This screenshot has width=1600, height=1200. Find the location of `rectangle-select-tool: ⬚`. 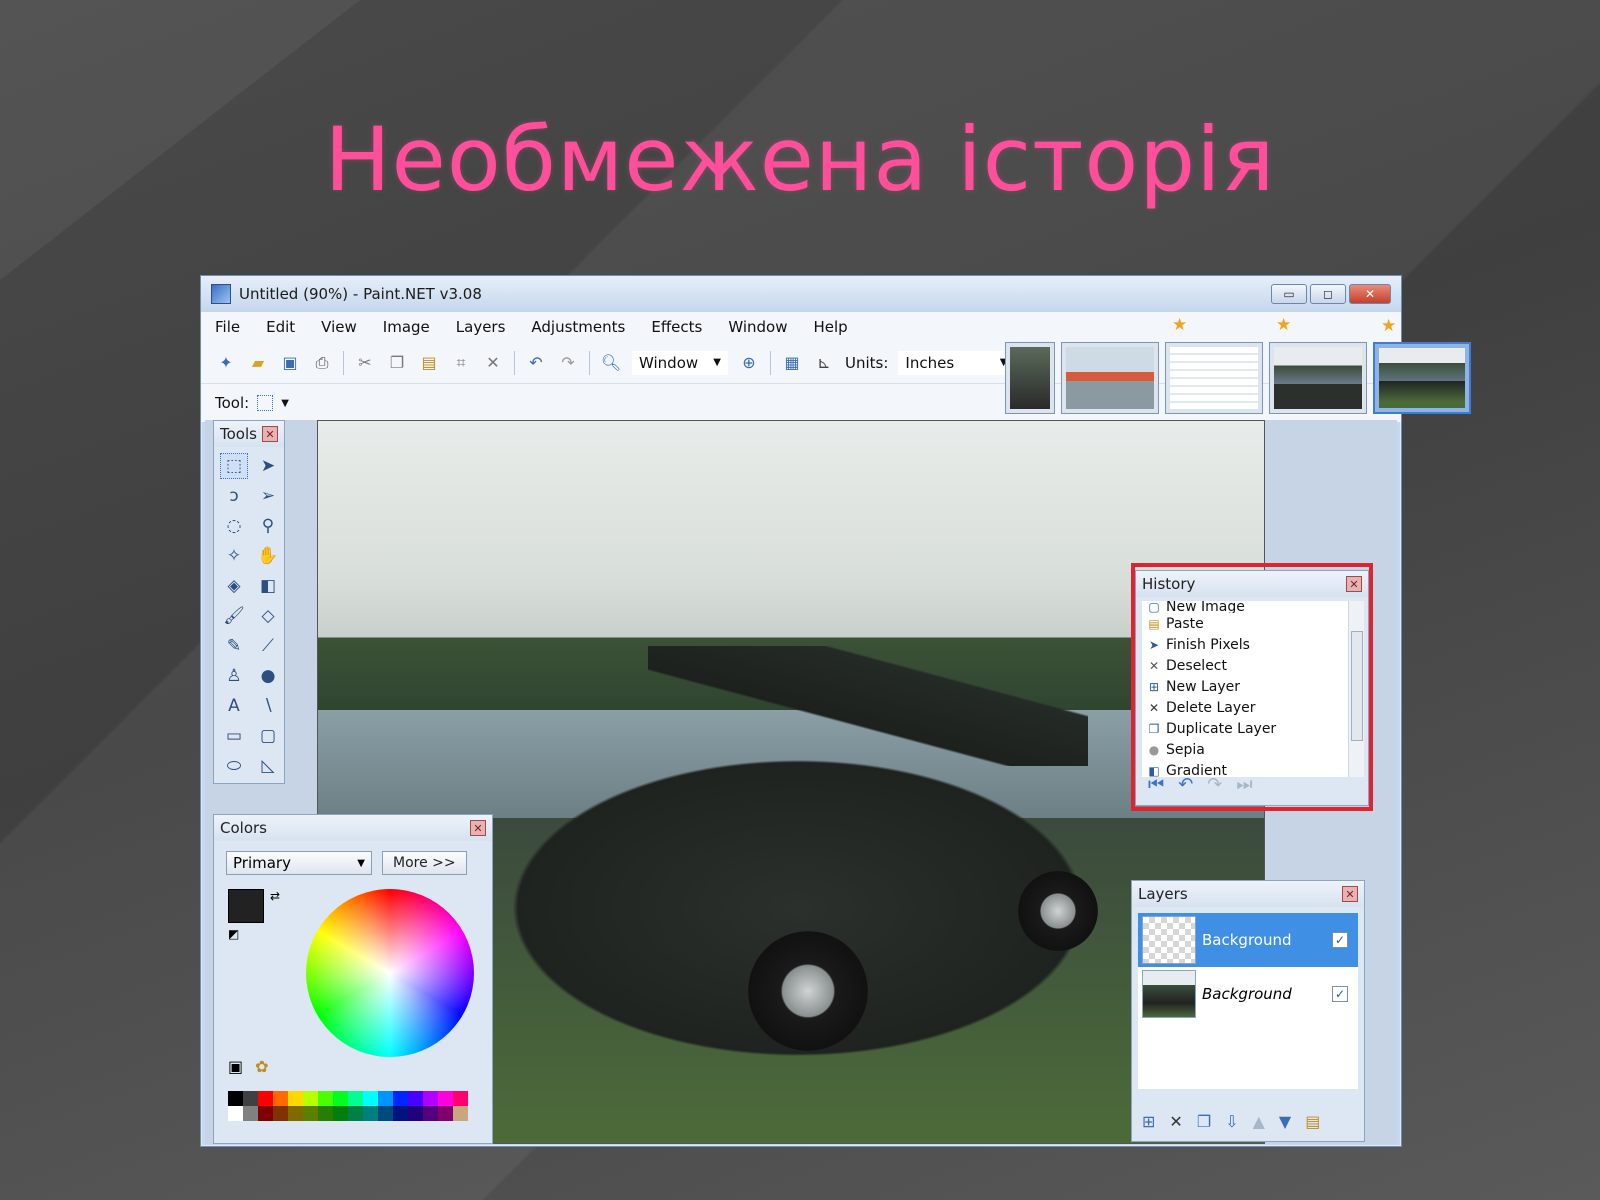

rectangle-select-tool: ⬚ is located at coordinates (234, 466).